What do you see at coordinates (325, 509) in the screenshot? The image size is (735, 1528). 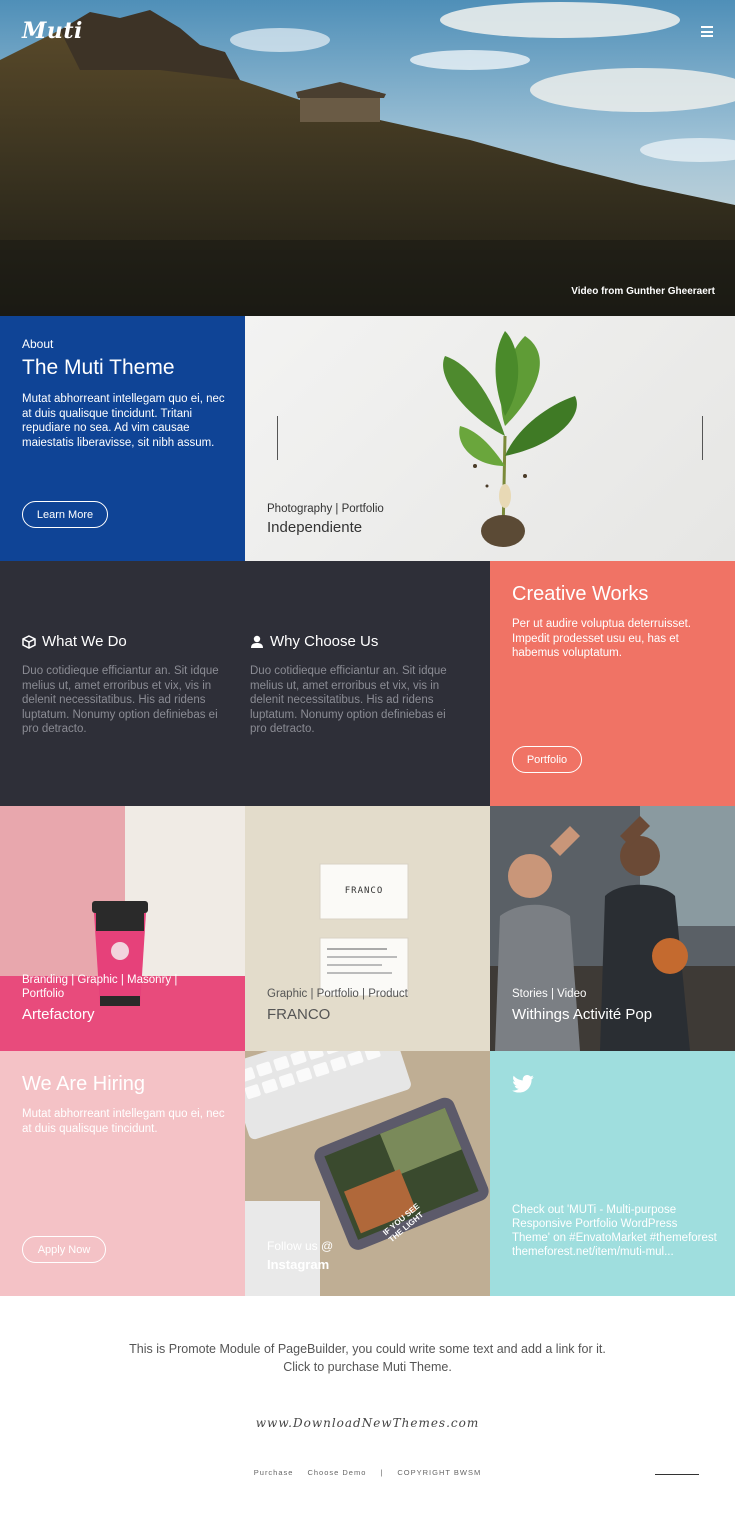 I see `featured-project-tags: Photography | Portfolio` at bounding box center [325, 509].